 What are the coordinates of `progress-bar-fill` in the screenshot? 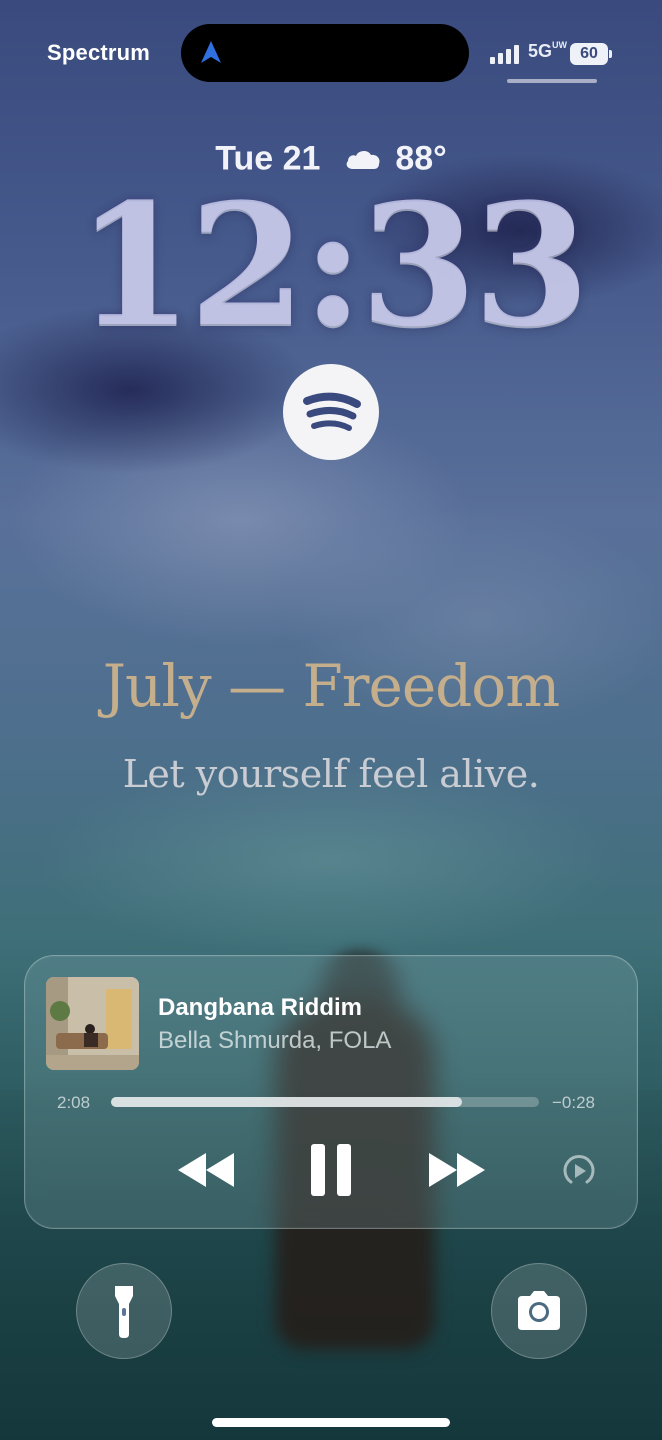 It's located at (286, 1102).